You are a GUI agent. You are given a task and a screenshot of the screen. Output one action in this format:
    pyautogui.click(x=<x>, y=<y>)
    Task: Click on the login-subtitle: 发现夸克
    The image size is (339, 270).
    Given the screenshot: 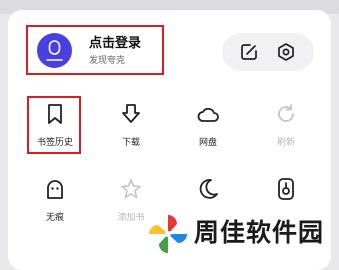 What is the action you would take?
    pyautogui.click(x=107, y=61)
    